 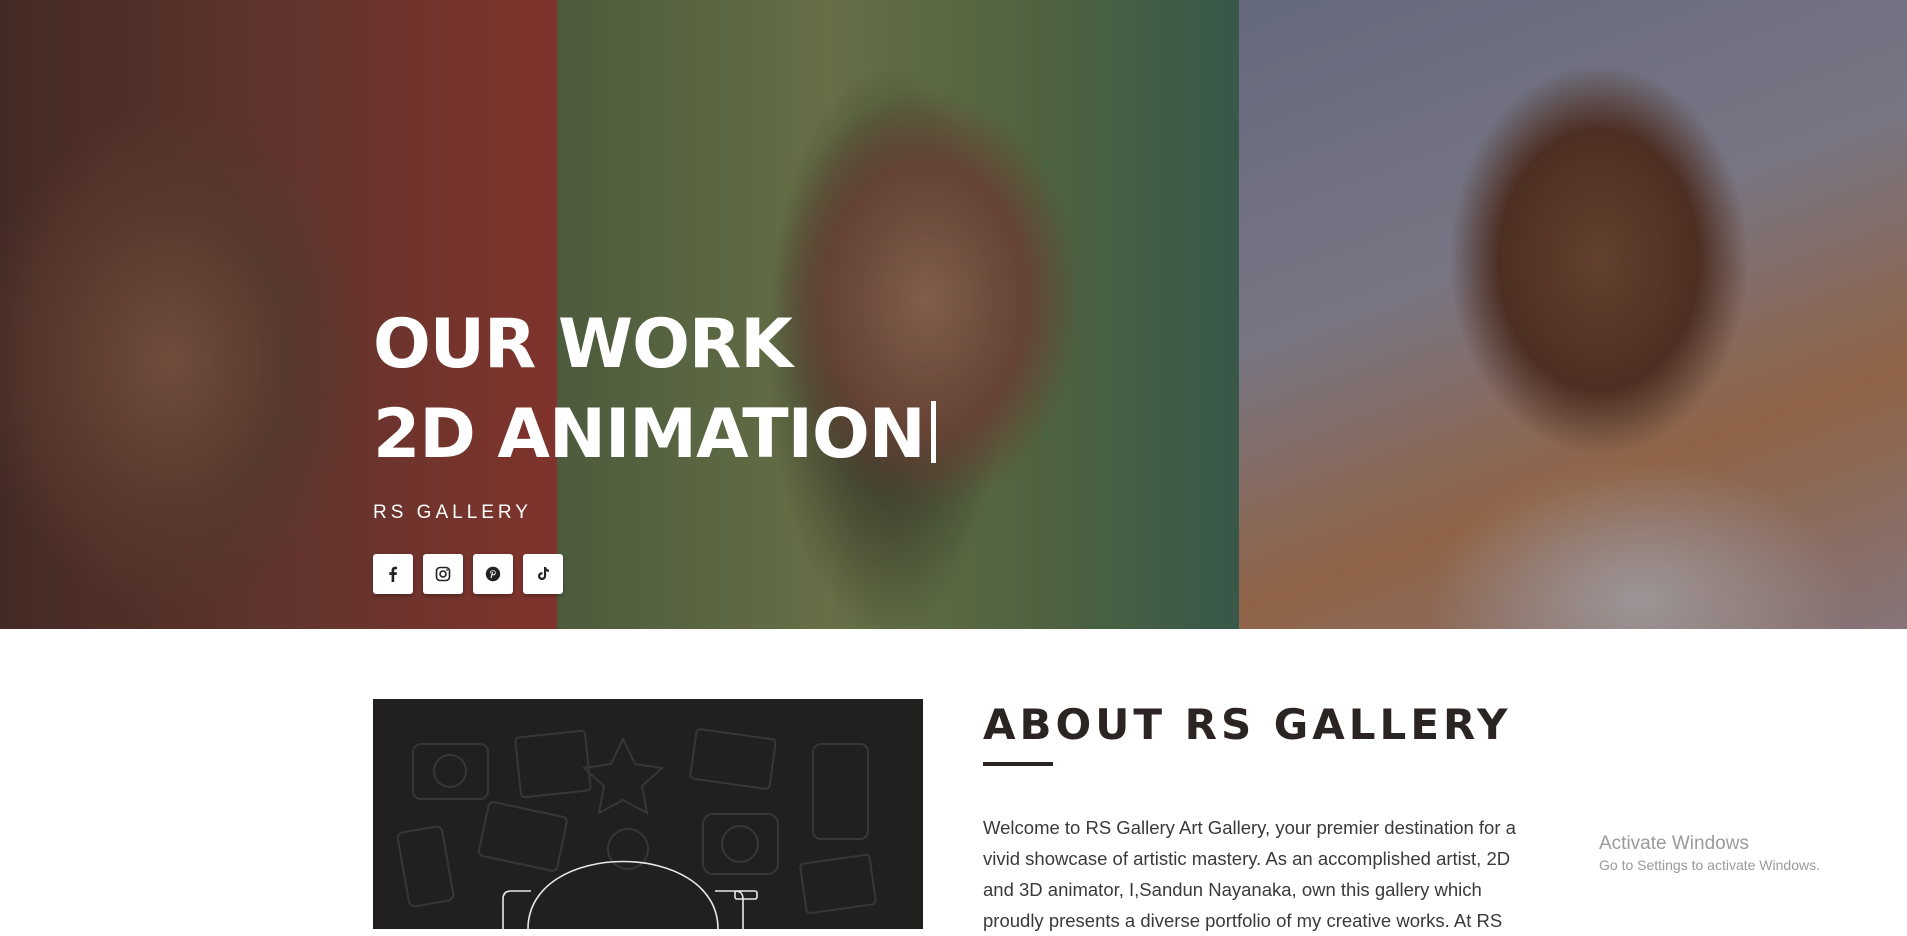 What do you see at coordinates (452, 512) in the screenshot?
I see `hero-subtitle: RS GALLERY` at bounding box center [452, 512].